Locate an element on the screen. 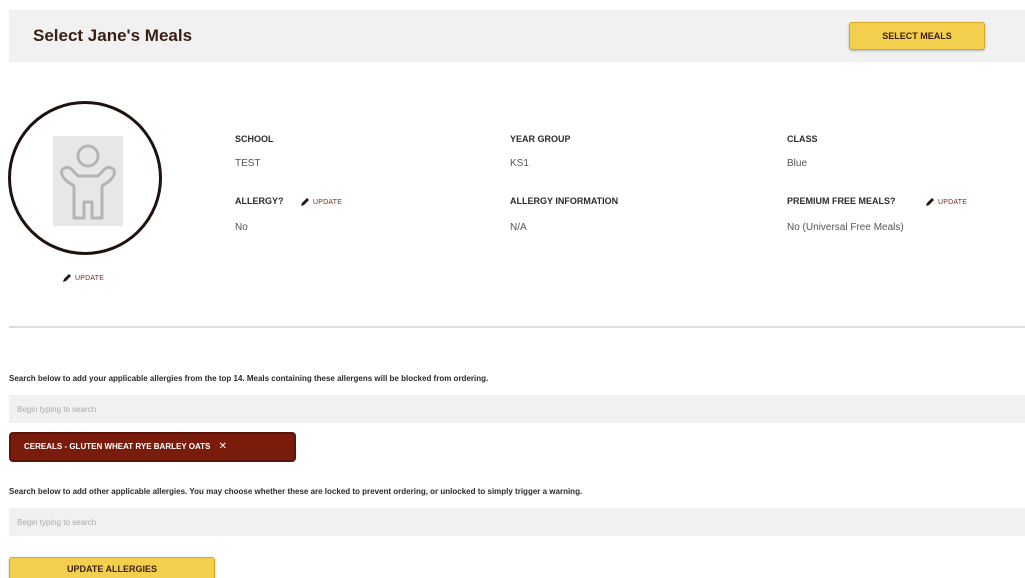  premium-free-meals-update-label: UPDATE is located at coordinates (953, 202).